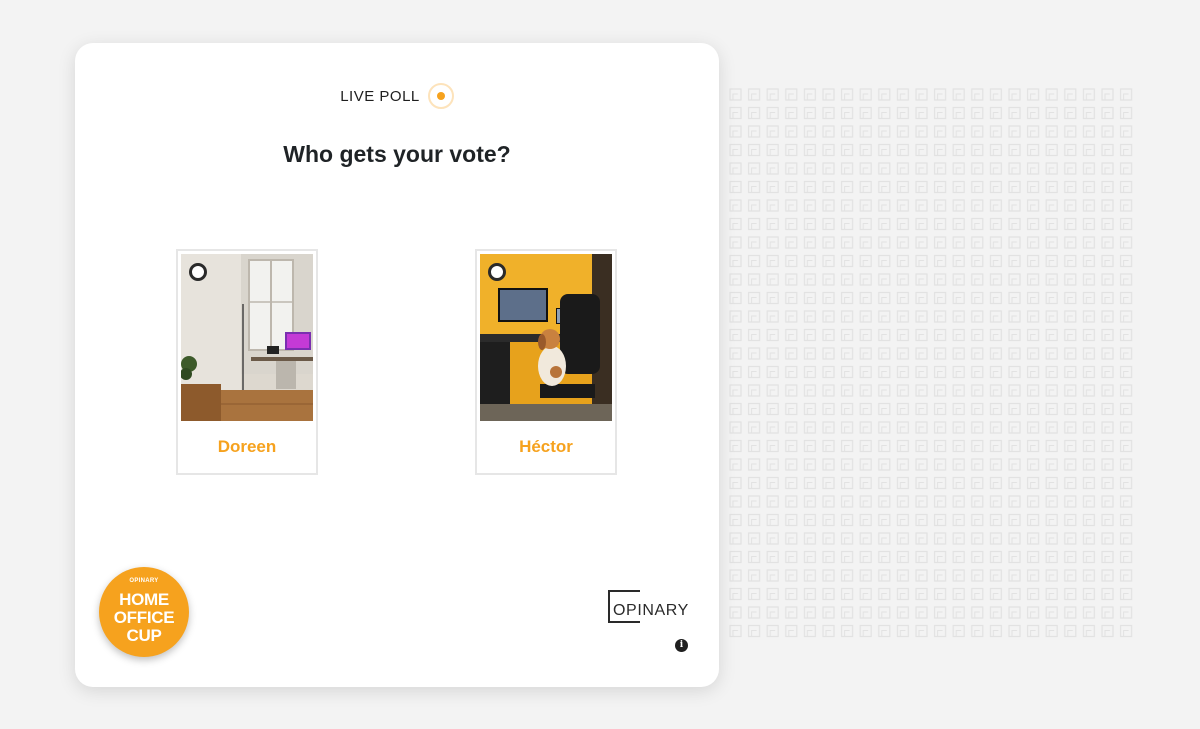 Image resolution: width=1200 pixels, height=729 pixels. I want to click on badge-brand: OPINARY, so click(144, 581).